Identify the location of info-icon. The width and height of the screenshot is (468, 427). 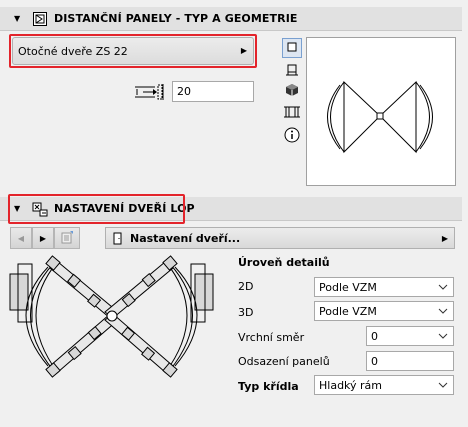
(292, 136).